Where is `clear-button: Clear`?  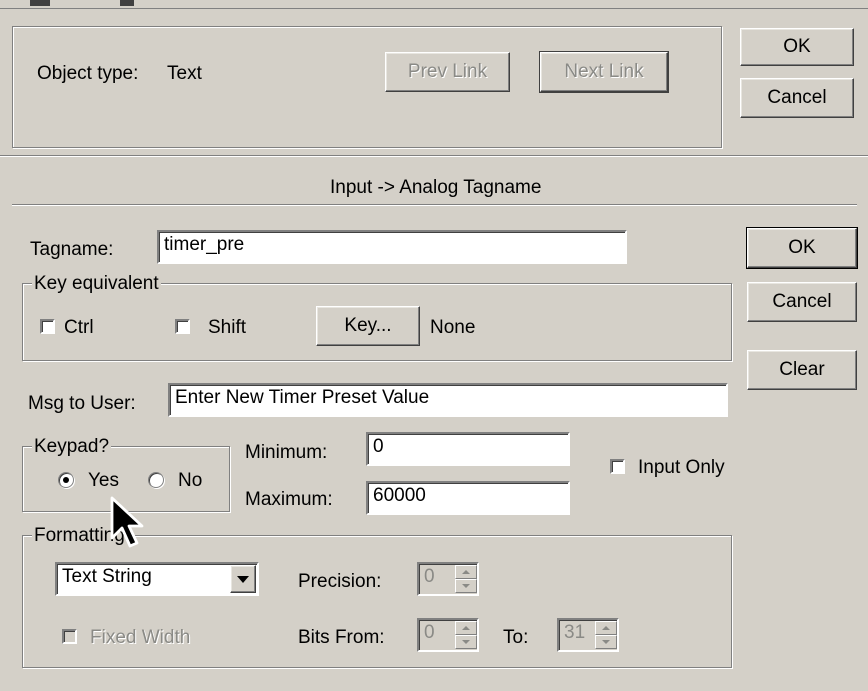 clear-button: Clear is located at coordinates (802, 370).